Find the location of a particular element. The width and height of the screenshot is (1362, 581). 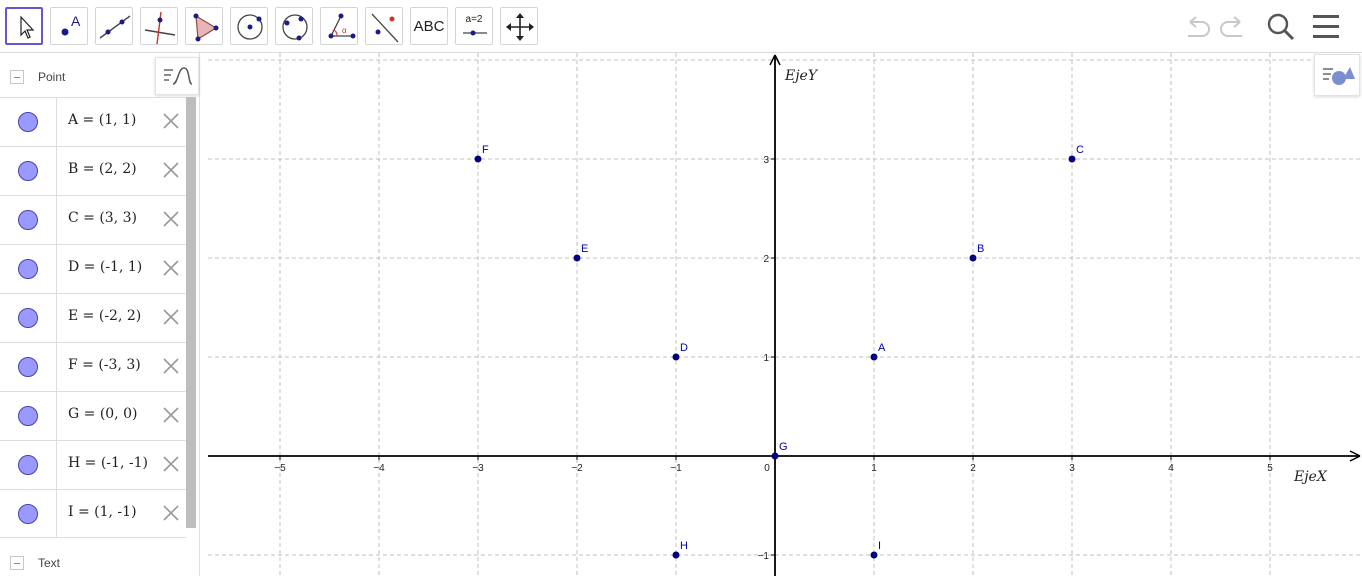

point-tool-button: A is located at coordinates (69, 26).